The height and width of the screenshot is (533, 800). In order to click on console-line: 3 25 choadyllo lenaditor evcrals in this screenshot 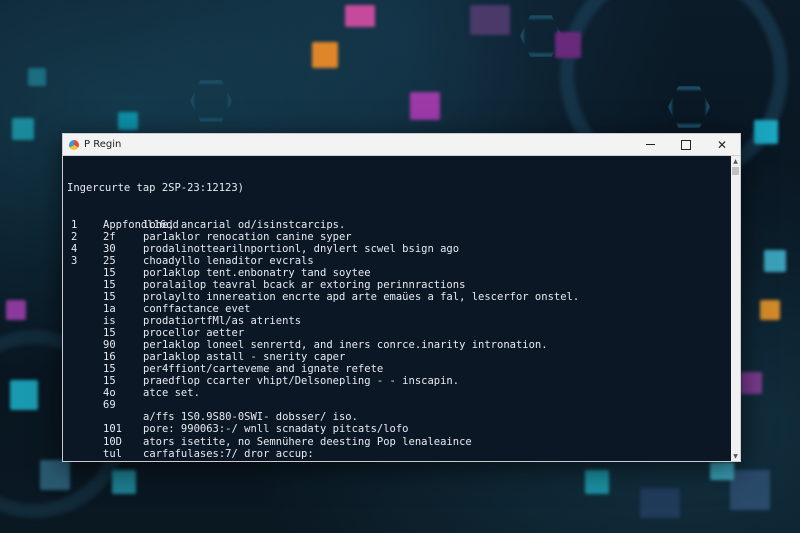, I will do `click(396, 261)`.